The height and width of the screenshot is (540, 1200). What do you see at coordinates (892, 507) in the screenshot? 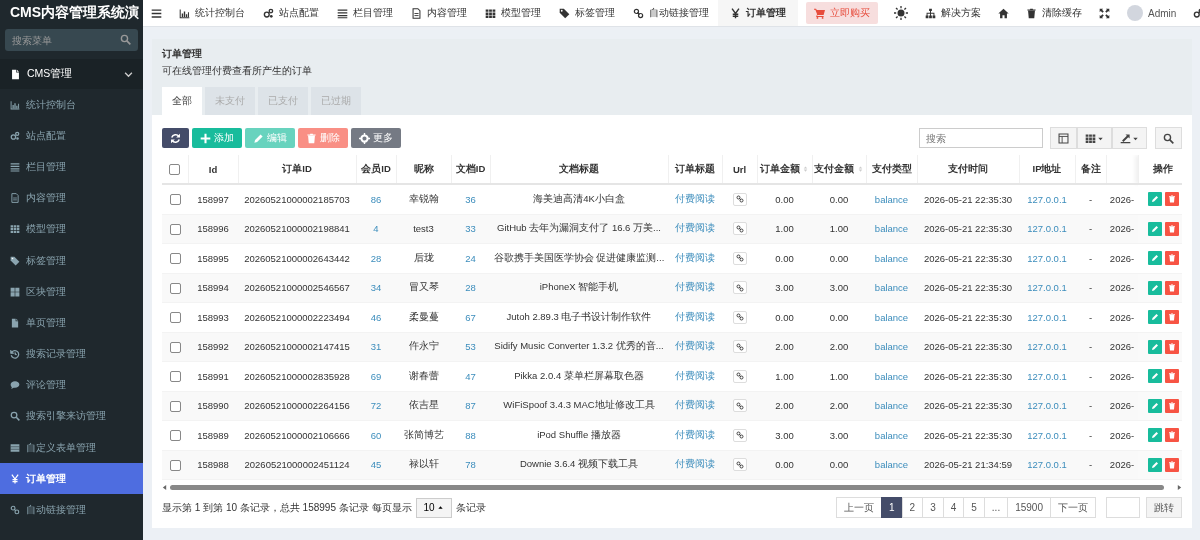
I see `page-button: 1` at bounding box center [892, 507].